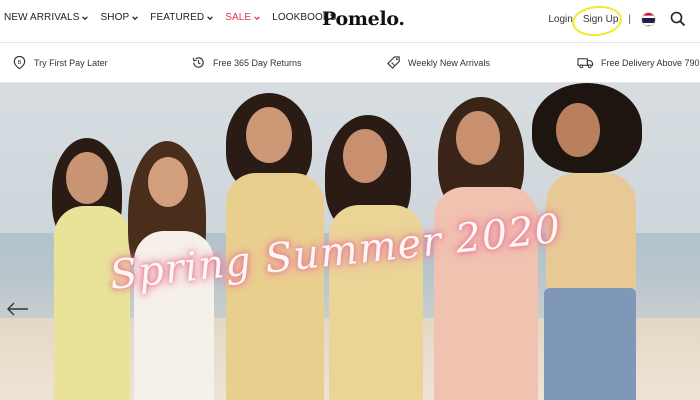  I want to click on tag-icon, so click(393, 62).